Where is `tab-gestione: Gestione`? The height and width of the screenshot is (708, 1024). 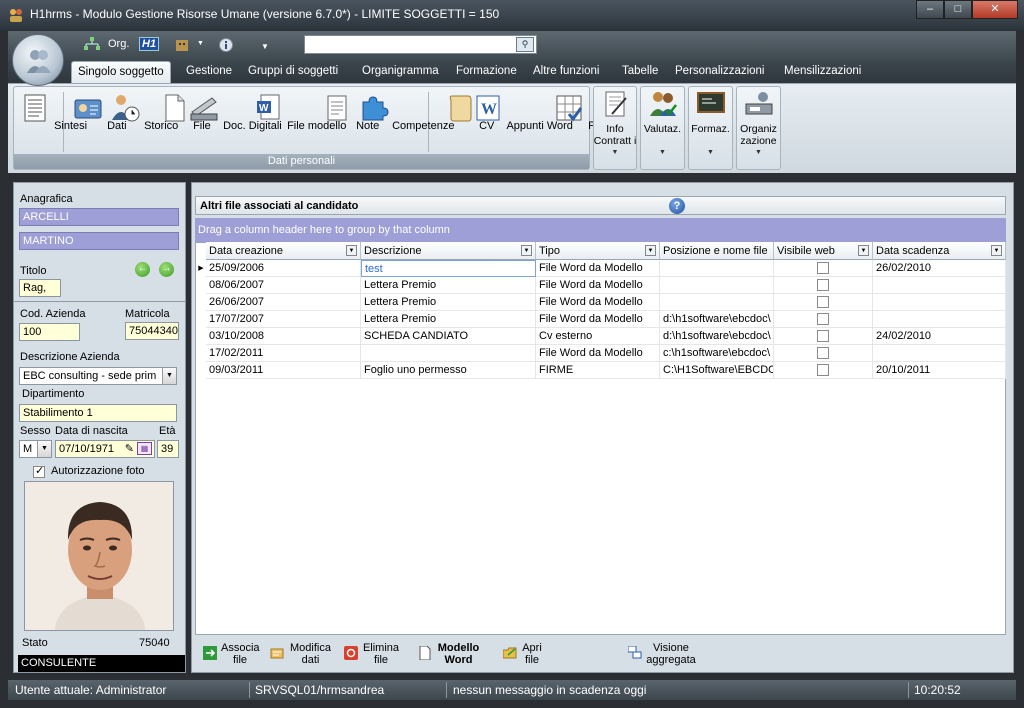 tab-gestione: Gestione is located at coordinates (209, 71).